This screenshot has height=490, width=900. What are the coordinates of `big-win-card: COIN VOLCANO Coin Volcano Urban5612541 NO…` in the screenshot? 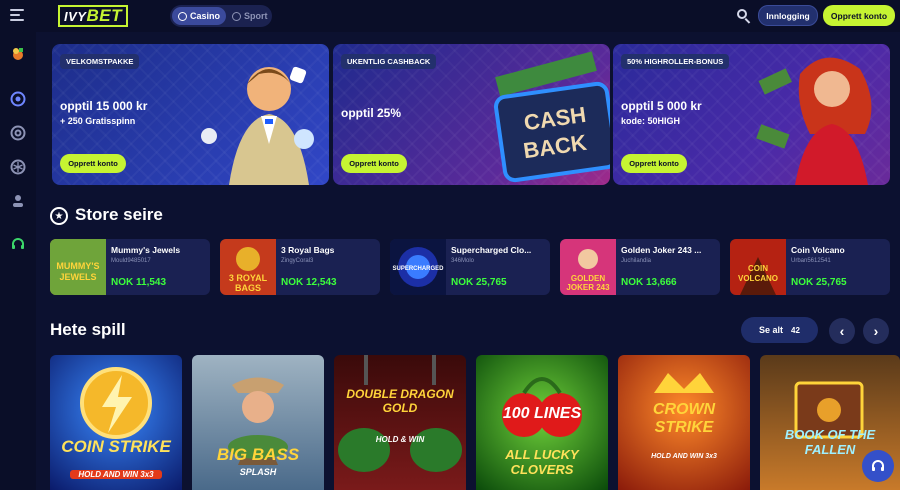 It's located at (810, 267).